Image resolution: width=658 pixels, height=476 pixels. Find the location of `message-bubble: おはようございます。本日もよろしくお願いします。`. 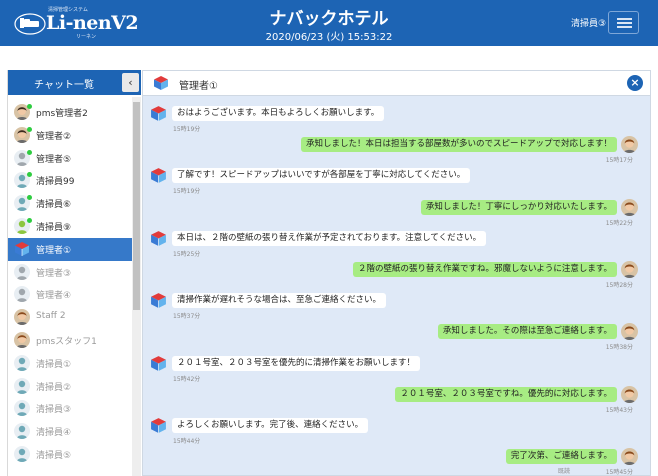

message-bubble: おはようございます。本日もよろしくお願いします。 is located at coordinates (278, 113).